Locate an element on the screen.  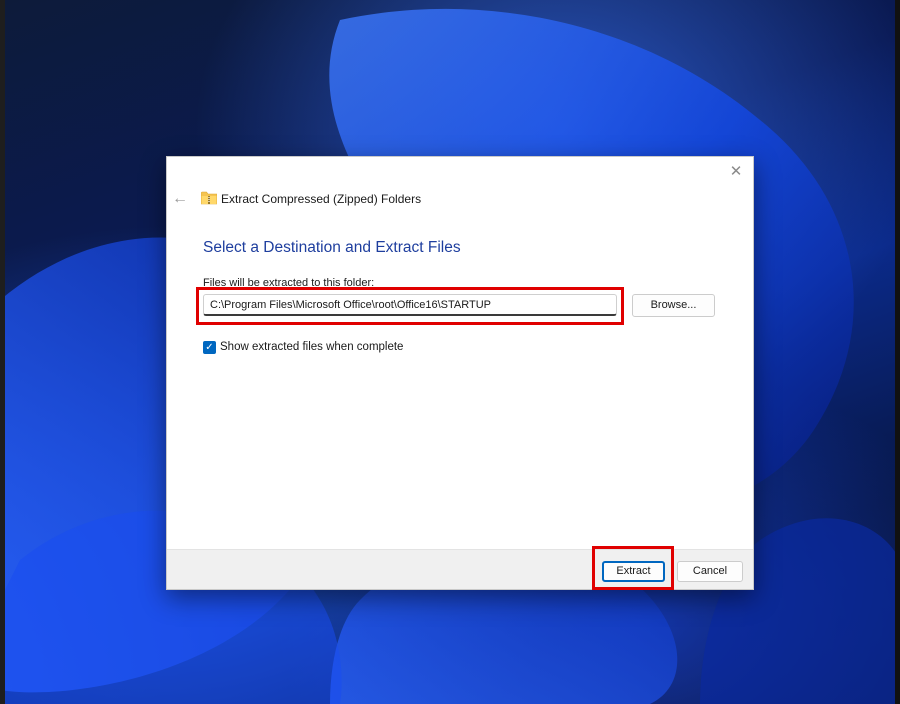
cancel-button: Cancel is located at coordinates (710, 571).